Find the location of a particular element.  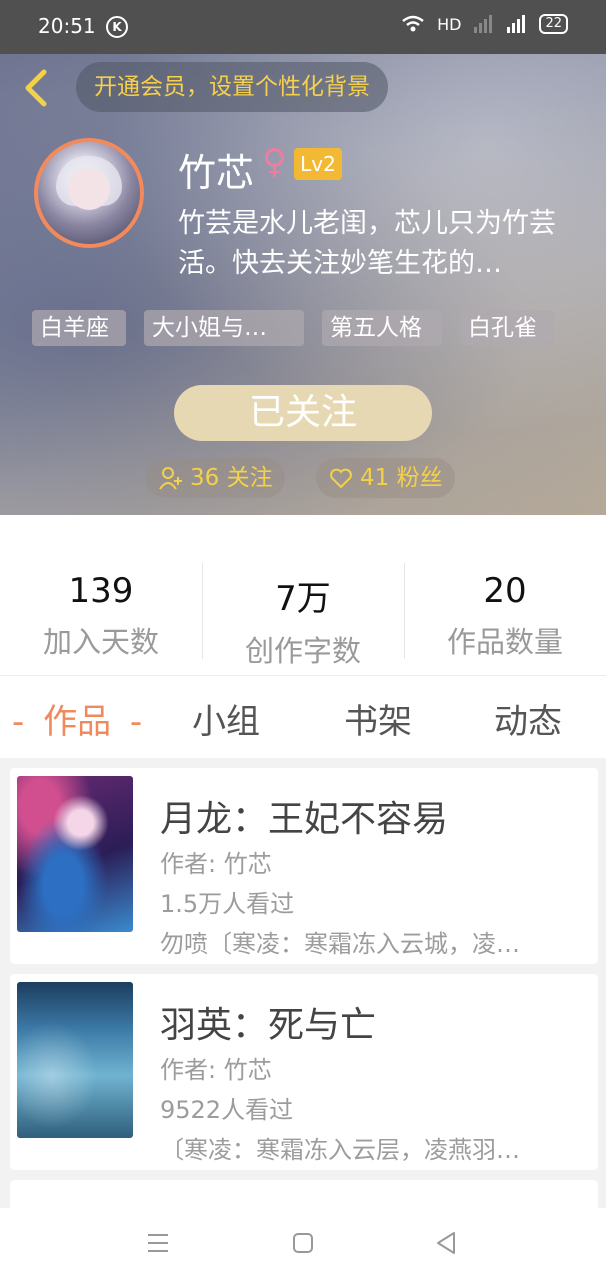

back-icon is located at coordinates (446, 1243).